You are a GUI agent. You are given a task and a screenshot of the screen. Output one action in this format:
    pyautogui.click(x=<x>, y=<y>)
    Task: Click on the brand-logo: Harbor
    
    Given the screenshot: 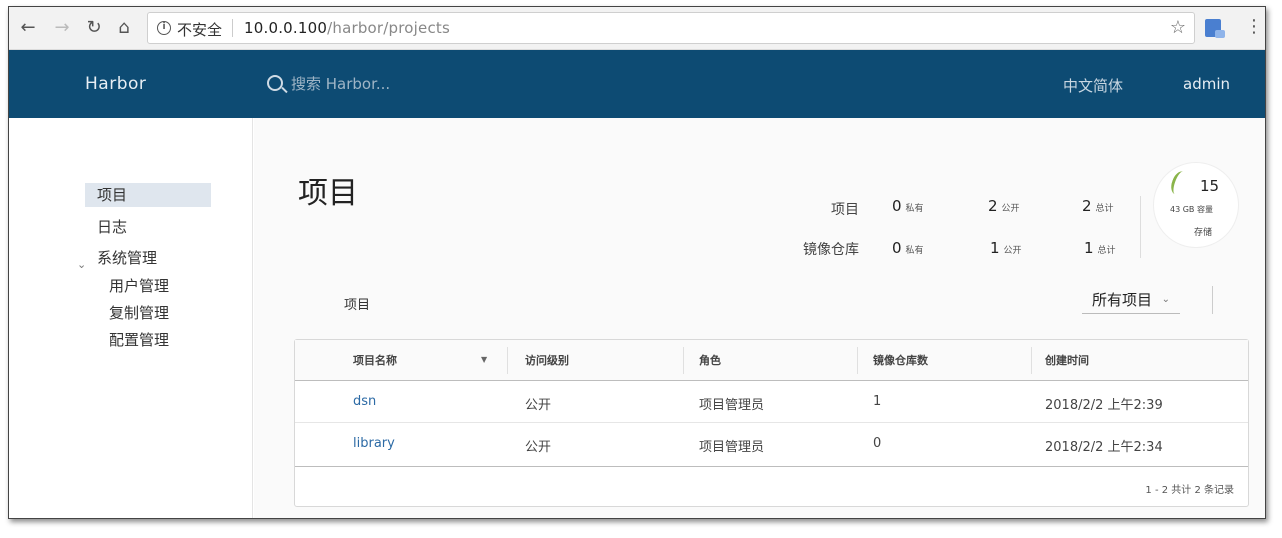 What is the action you would take?
    pyautogui.click(x=115, y=84)
    